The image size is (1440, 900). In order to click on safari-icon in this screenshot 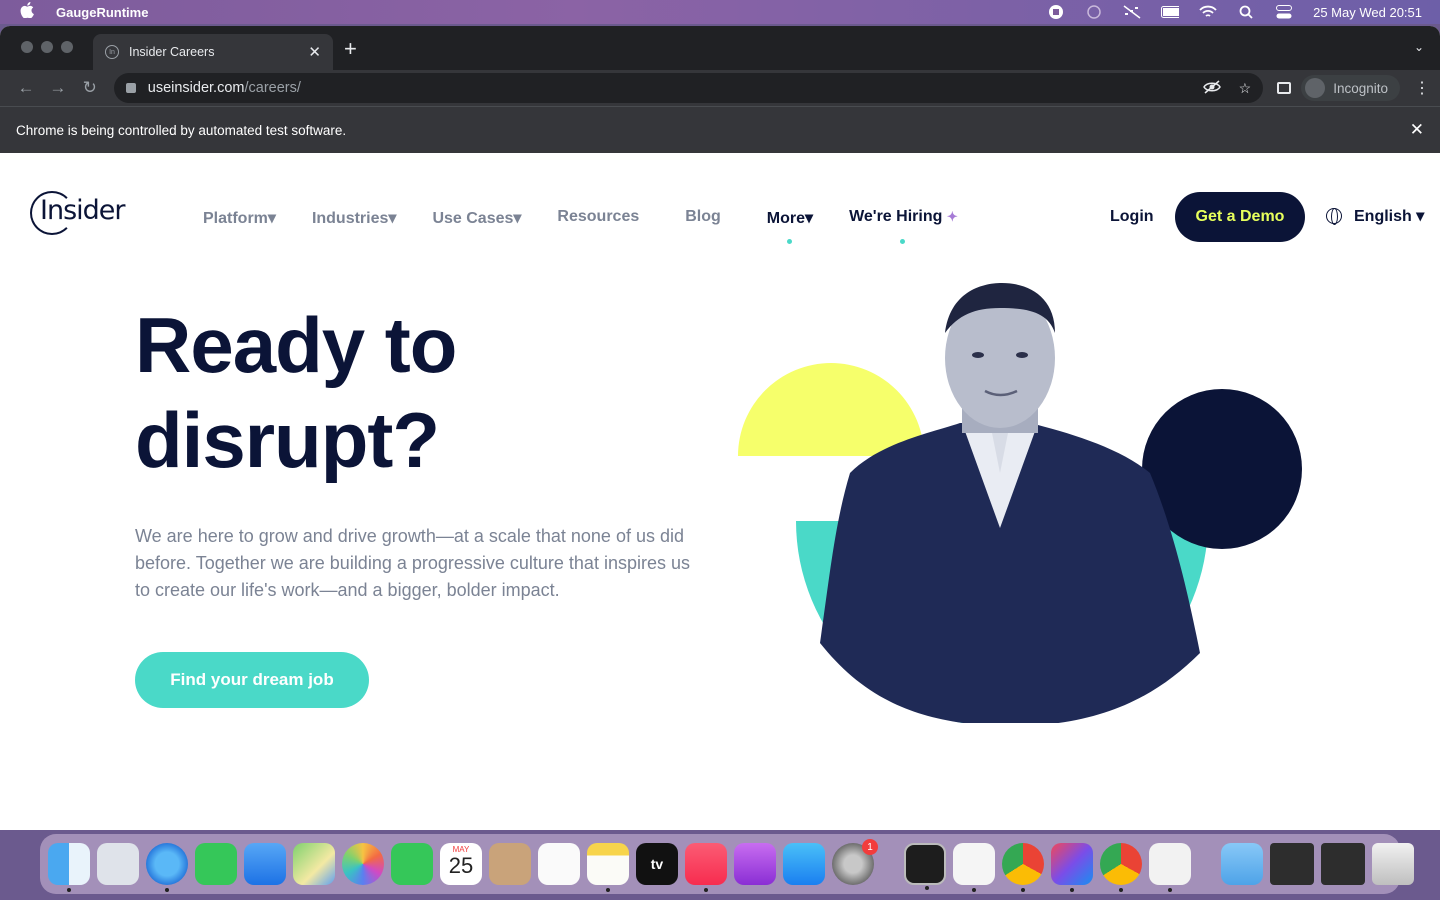, I will do `click(167, 867)`.